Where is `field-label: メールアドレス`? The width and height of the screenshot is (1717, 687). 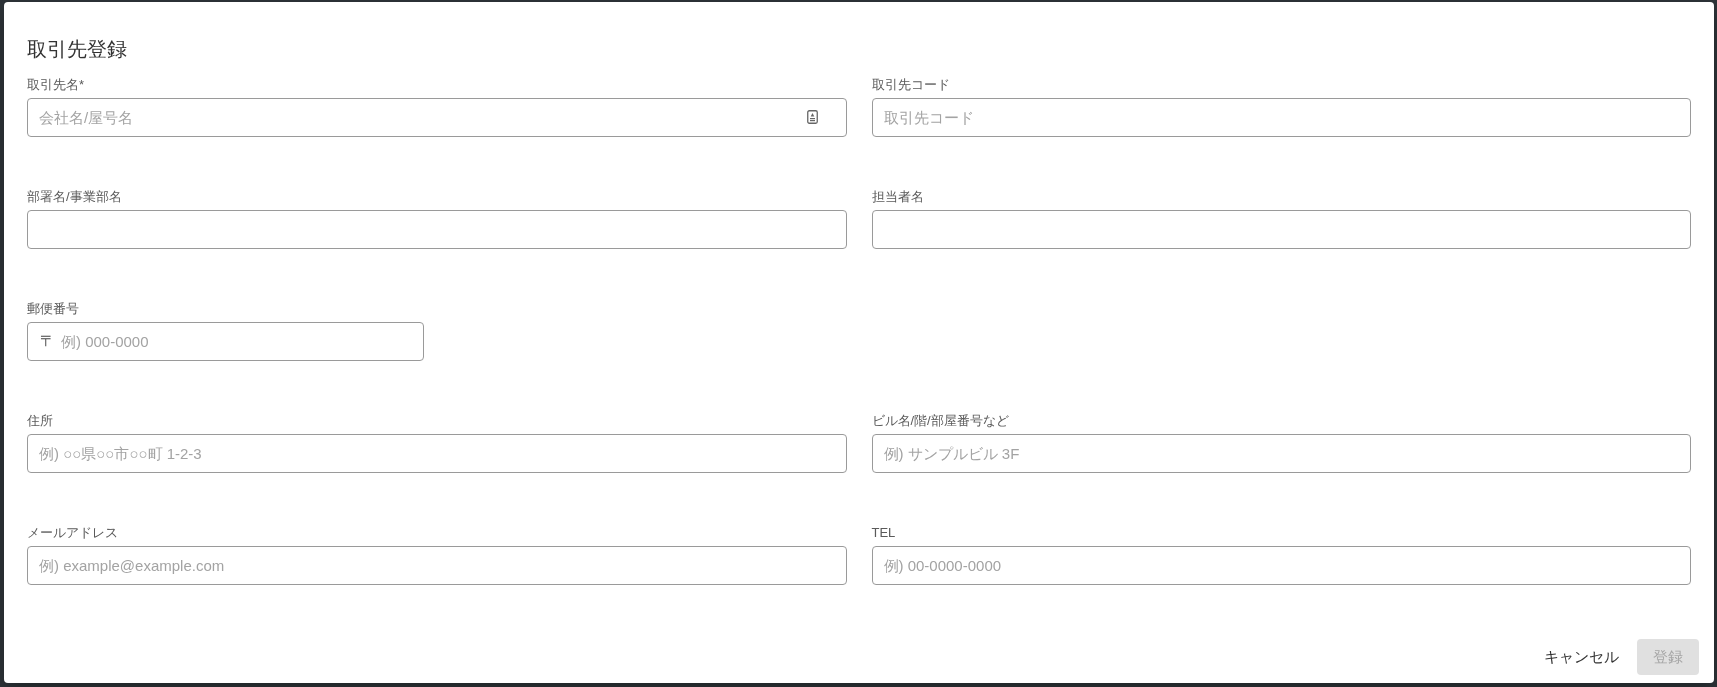 field-label: メールアドレス is located at coordinates (72, 533).